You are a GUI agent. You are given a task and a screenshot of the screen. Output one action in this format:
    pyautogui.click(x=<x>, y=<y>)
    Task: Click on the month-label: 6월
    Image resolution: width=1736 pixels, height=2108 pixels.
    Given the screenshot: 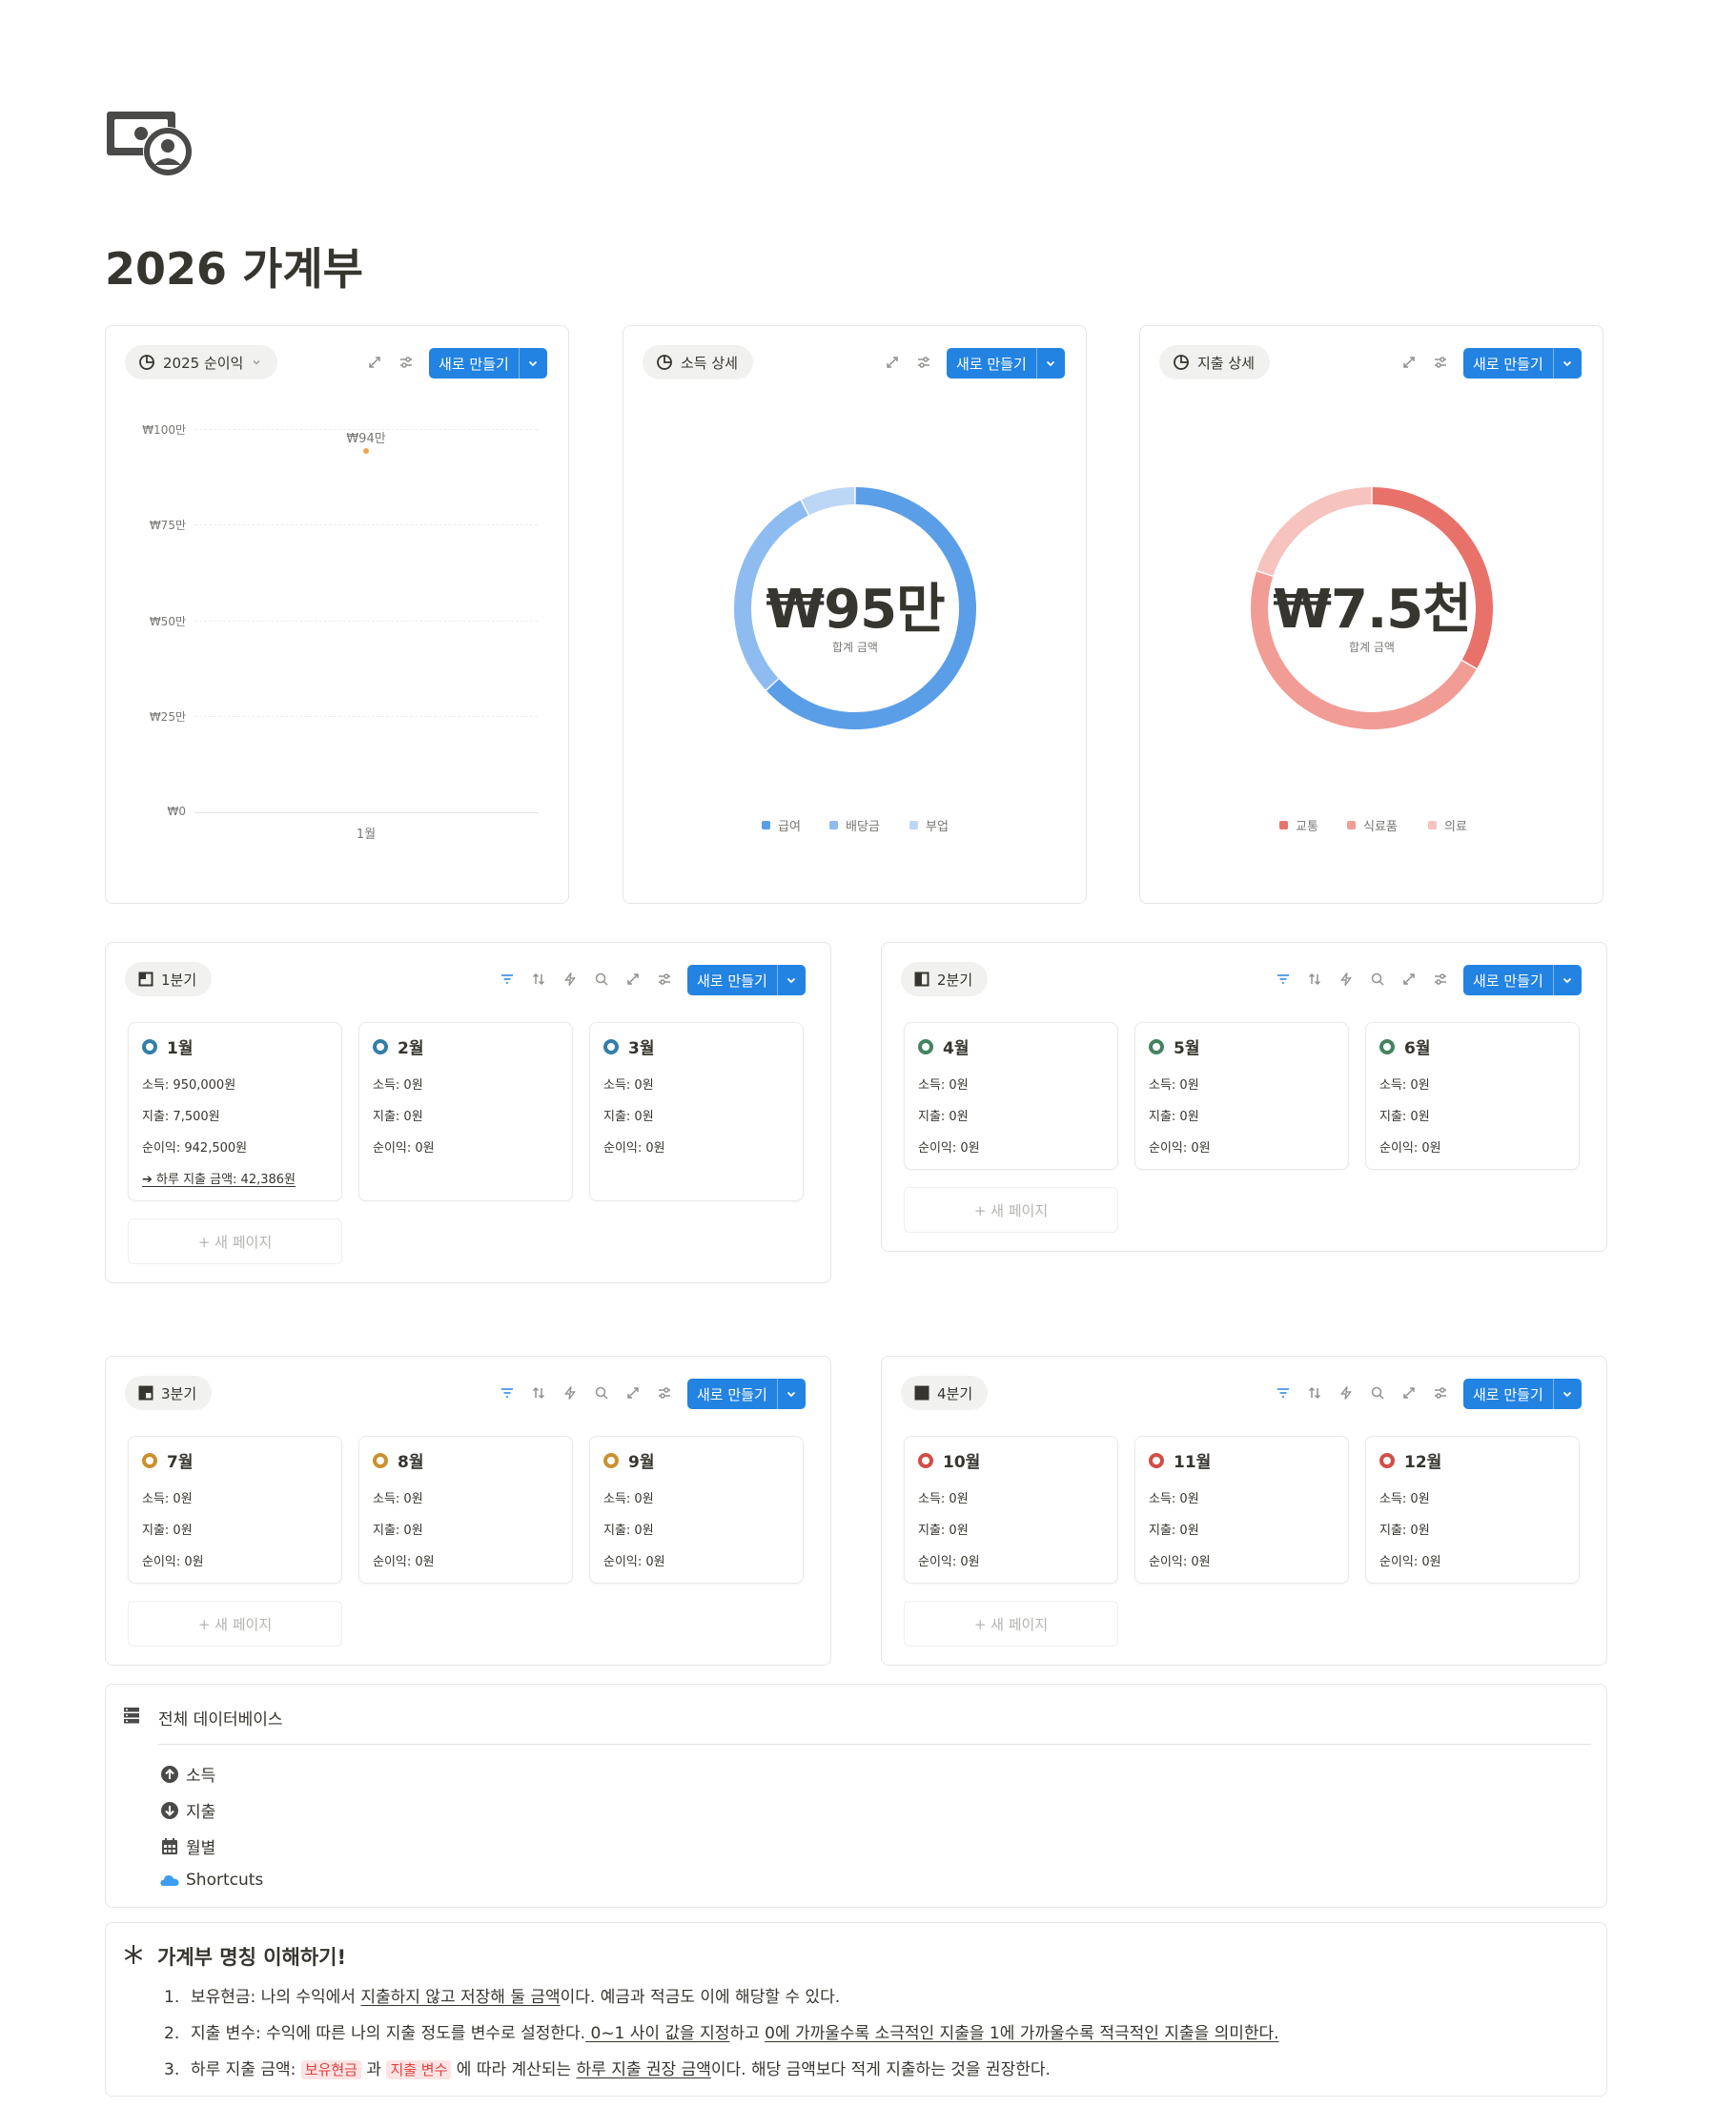 What is the action you would take?
    pyautogui.click(x=1417, y=1048)
    